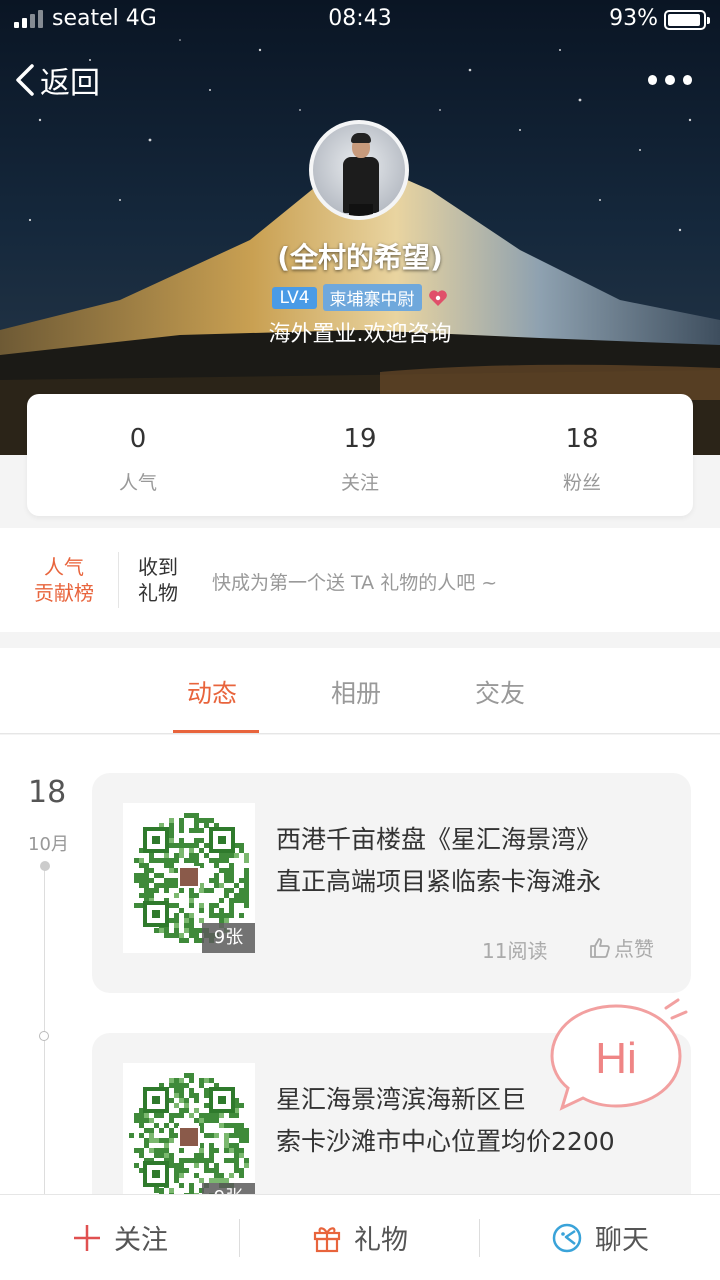 Image resolution: width=720 pixels, height=1280 pixels. I want to click on received-line2: 礼物, so click(158, 593).